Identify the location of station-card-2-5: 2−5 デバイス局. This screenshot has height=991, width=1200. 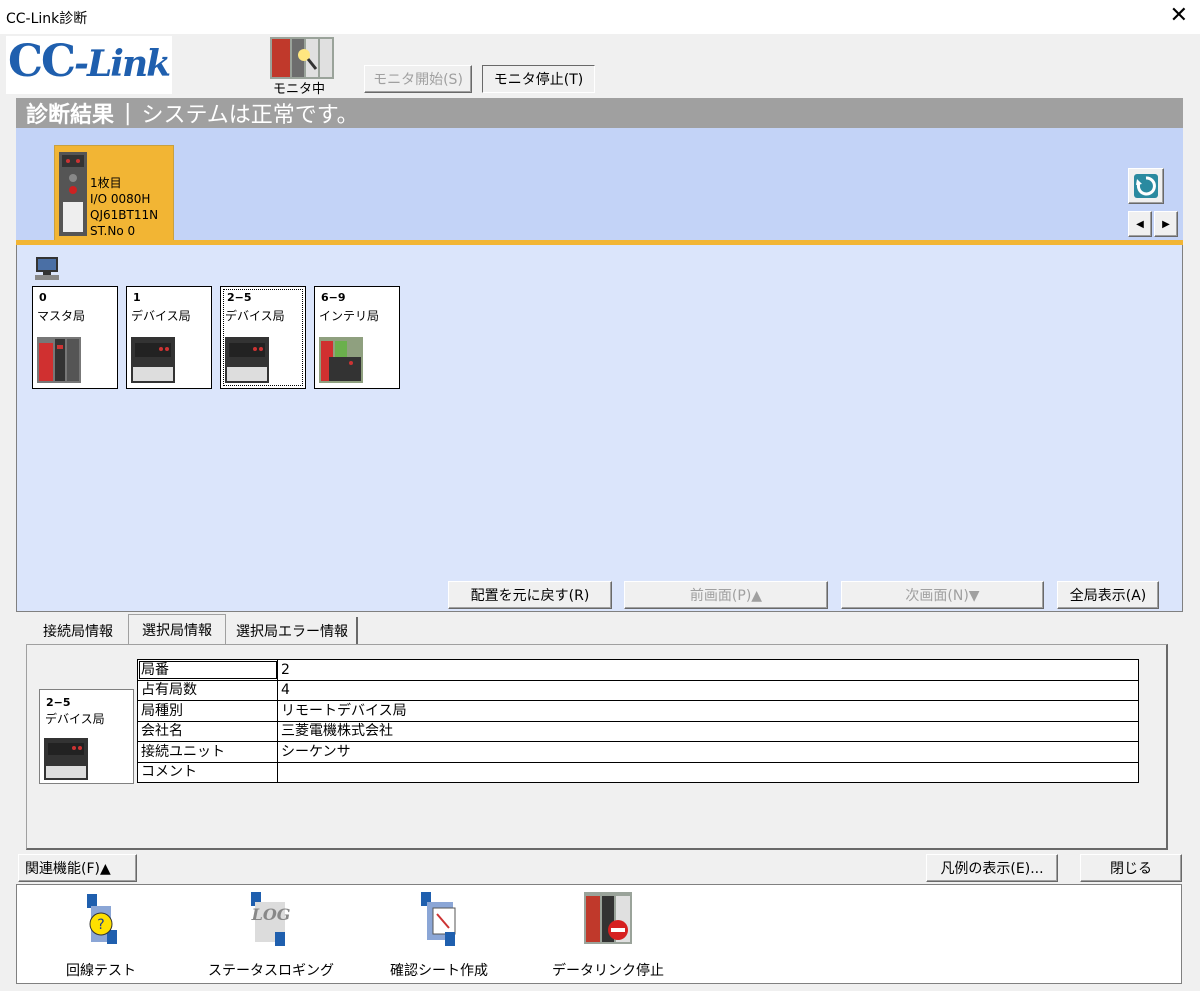
(263, 337).